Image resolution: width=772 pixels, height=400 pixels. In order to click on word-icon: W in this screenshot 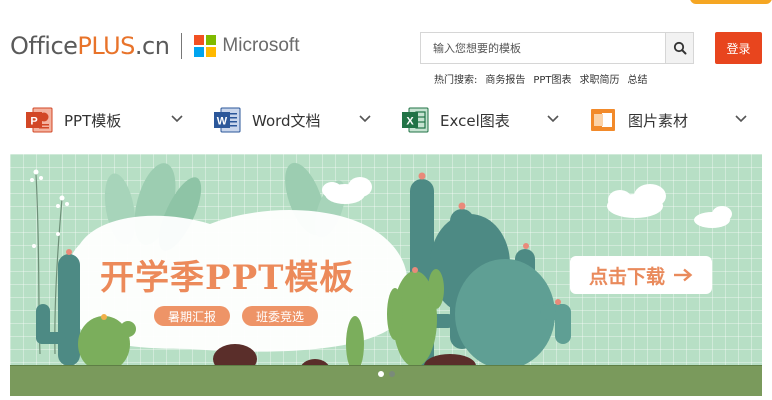, I will do `click(227, 120)`.